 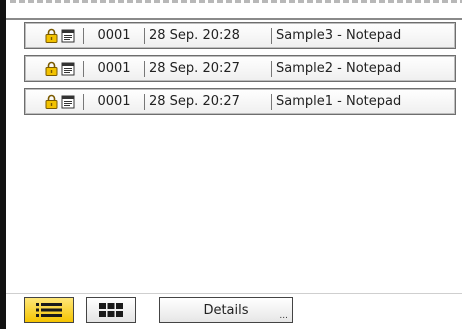 I want to click on thumbnail-view-button, so click(x=111, y=310).